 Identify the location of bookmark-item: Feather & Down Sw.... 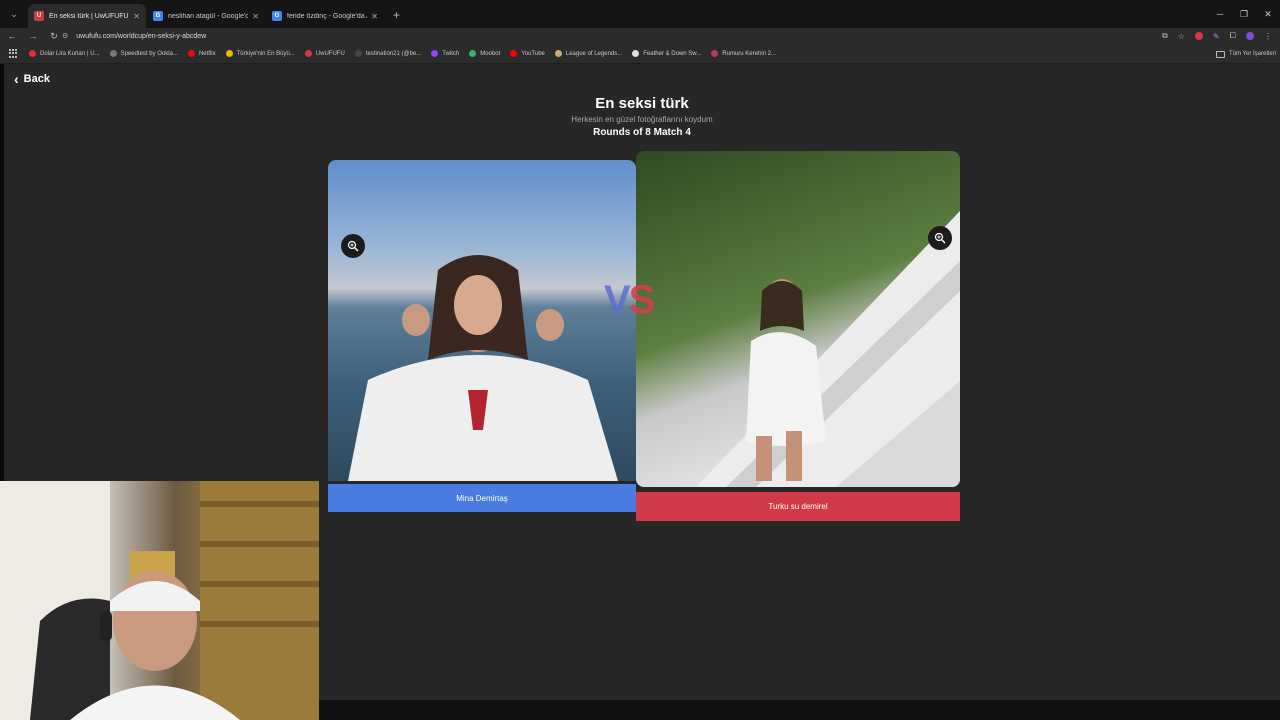
(666, 53).